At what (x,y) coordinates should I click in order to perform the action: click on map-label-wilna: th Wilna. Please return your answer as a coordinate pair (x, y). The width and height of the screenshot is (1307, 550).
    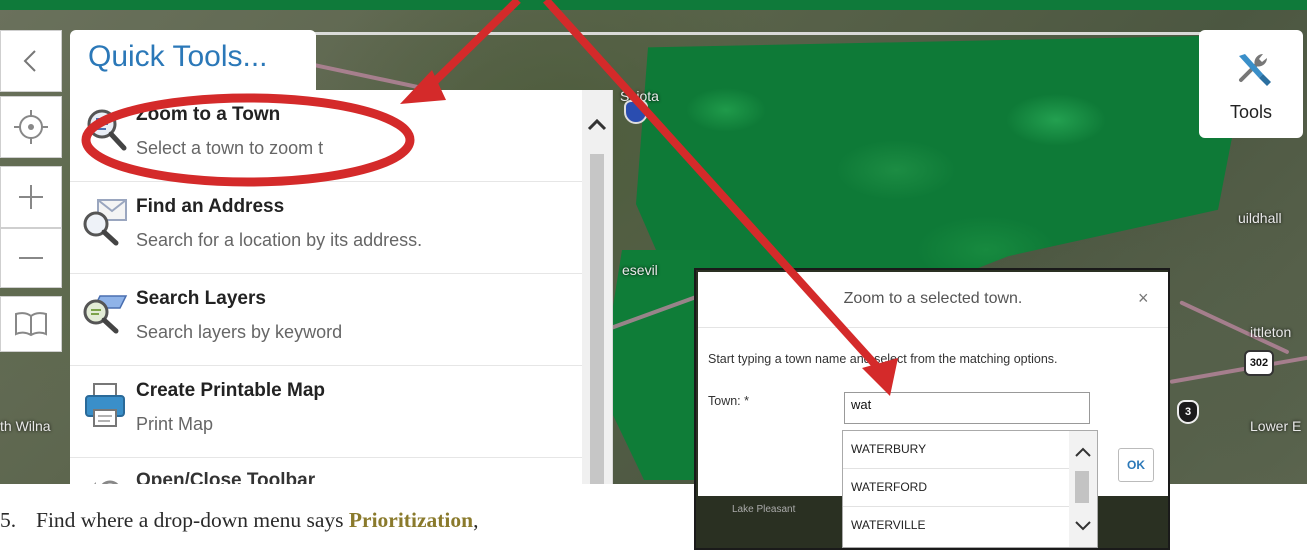
    Looking at the image, I should click on (25, 426).